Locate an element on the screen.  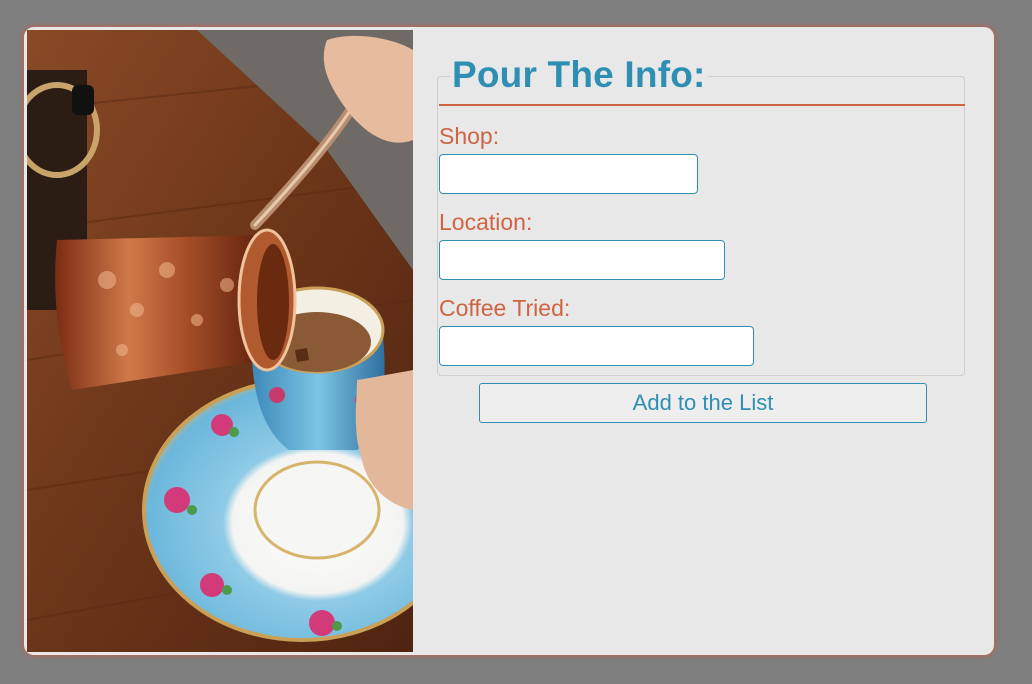
shop-label: Shop: is located at coordinates (469, 136).